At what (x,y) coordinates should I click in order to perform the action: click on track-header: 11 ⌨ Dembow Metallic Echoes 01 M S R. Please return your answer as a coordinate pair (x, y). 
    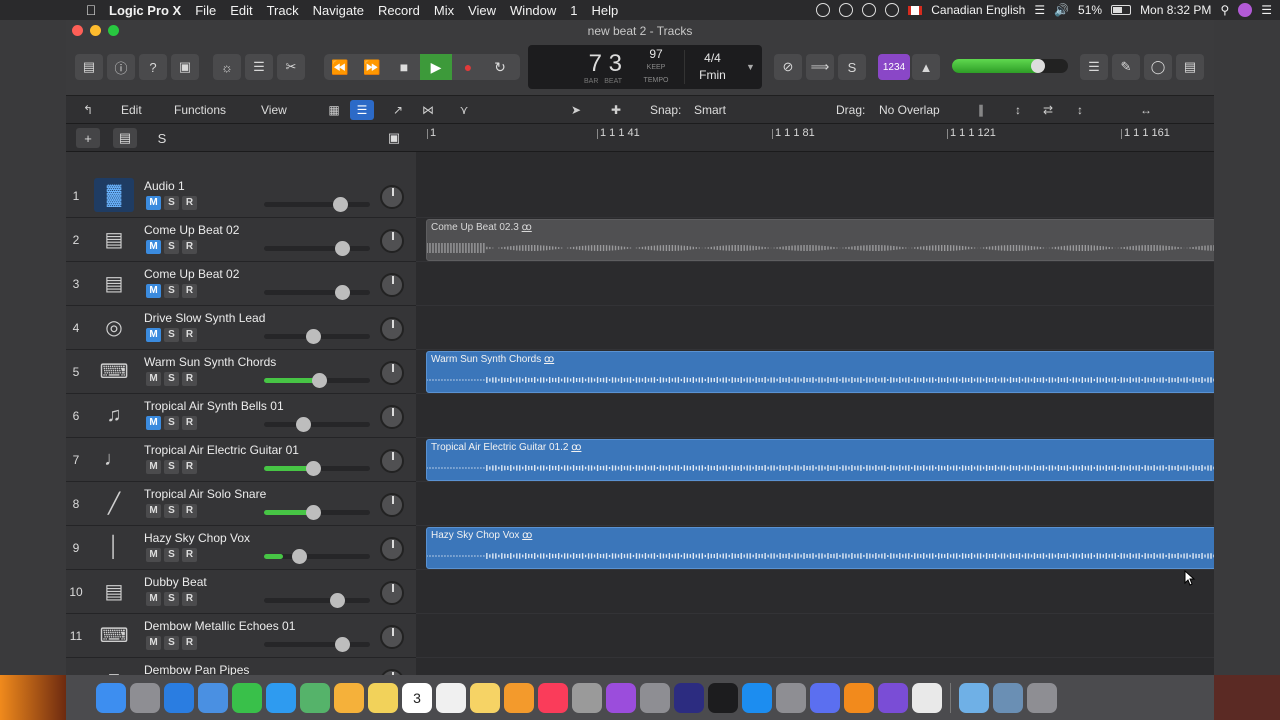
    Looking at the image, I should click on (241, 636).